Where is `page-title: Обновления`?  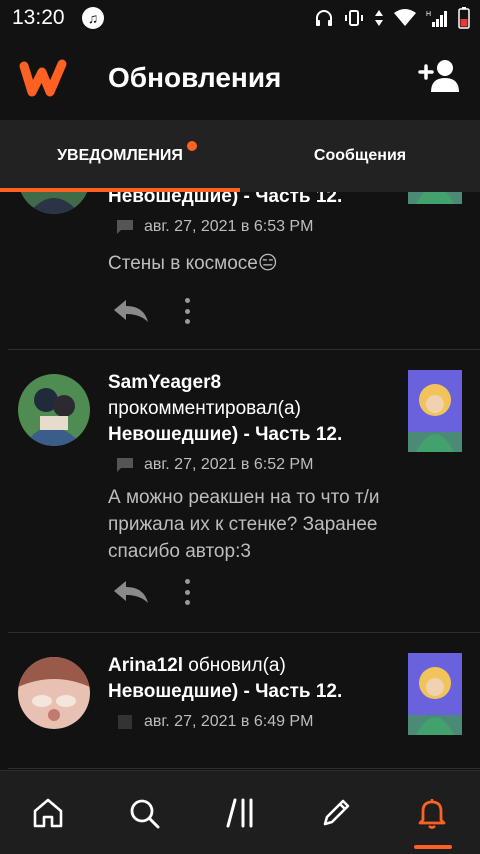 page-title: Обновления is located at coordinates (195, 77).